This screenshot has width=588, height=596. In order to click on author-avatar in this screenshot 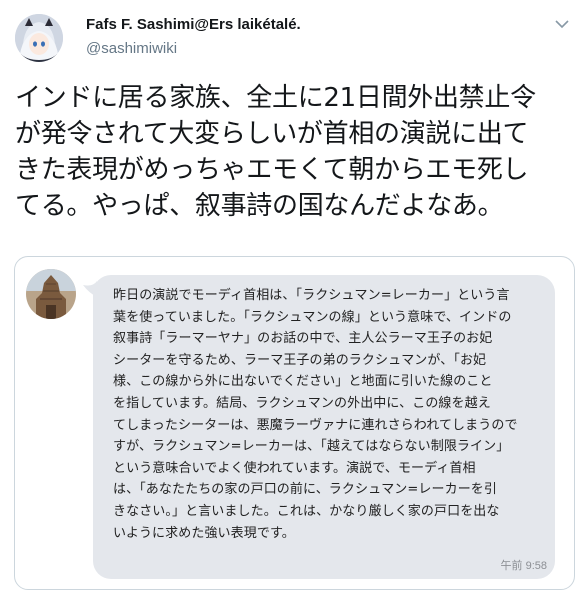, I will do `click(39, 38)`.